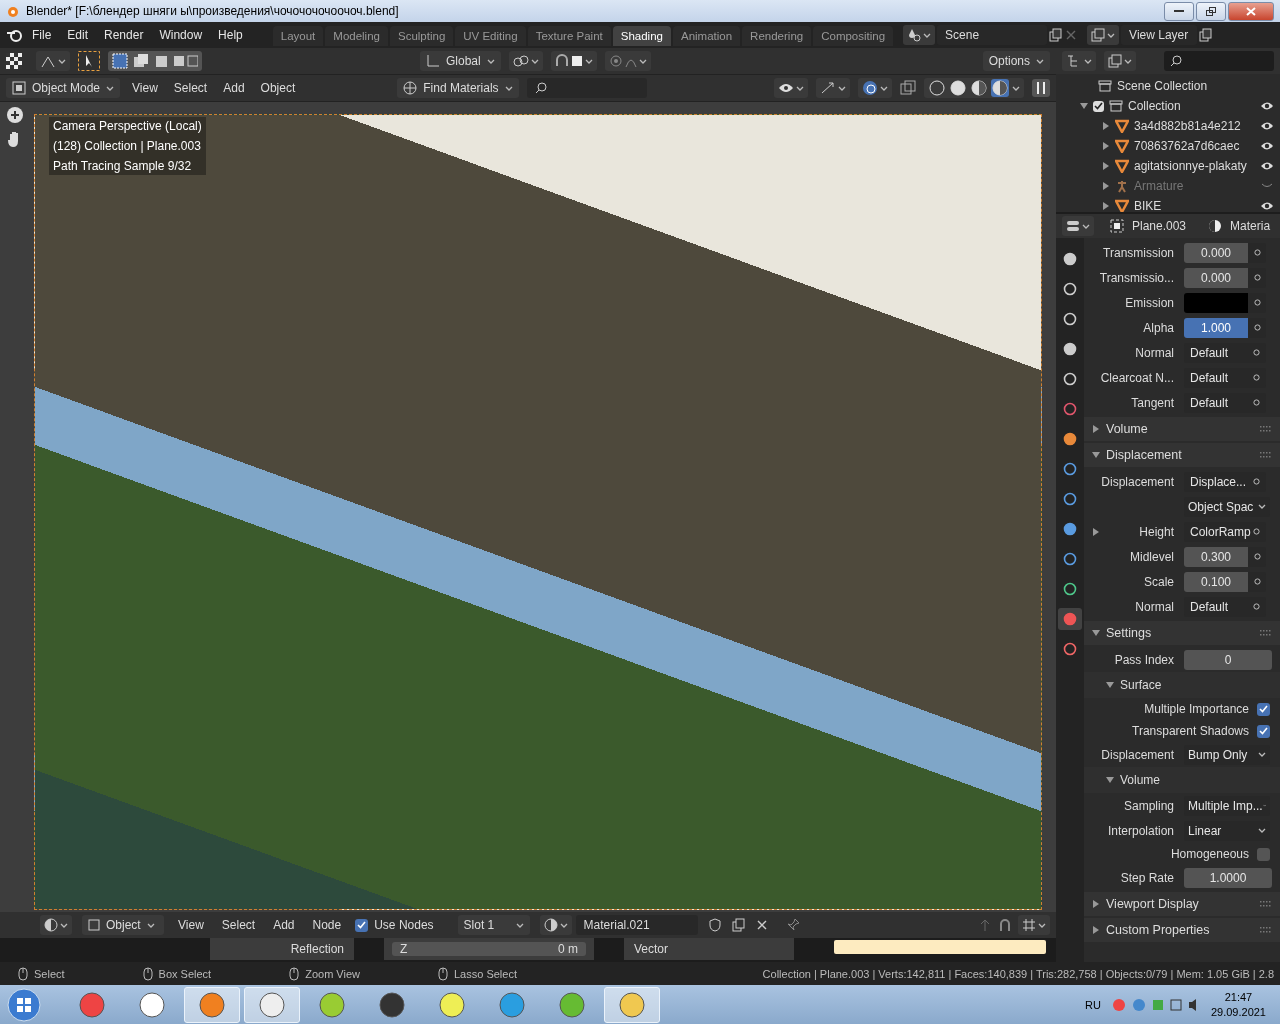  I want to click on view-layer-field: View Layer, so click(1159, 35).